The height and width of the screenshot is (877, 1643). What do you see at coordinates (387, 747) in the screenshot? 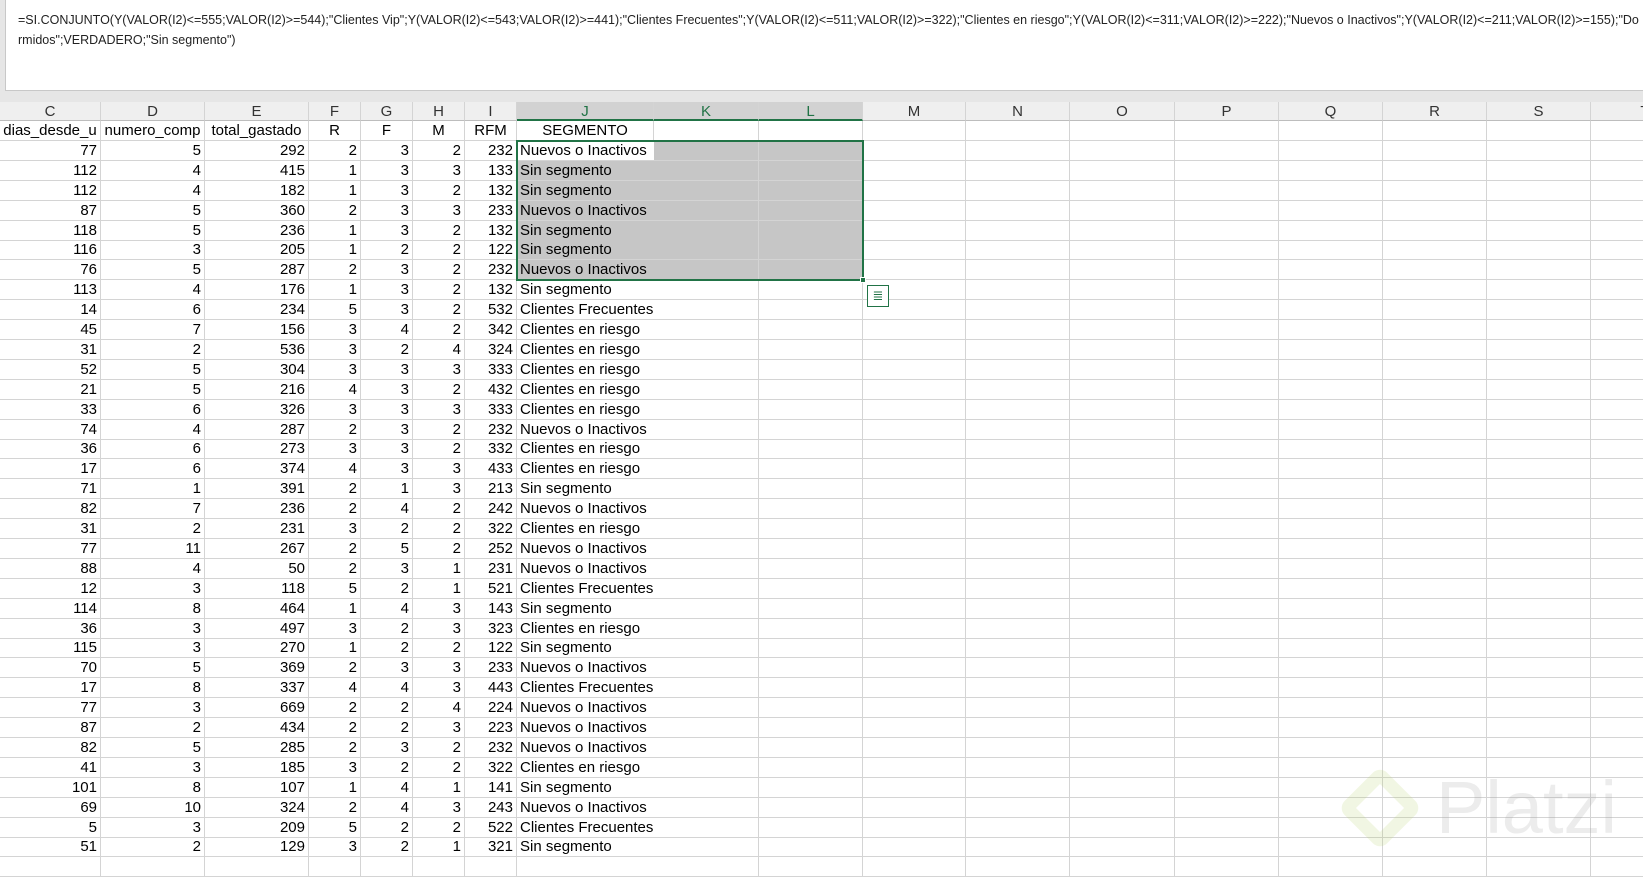
I see `cell-G32: 3` at bounding box center [387, 747].